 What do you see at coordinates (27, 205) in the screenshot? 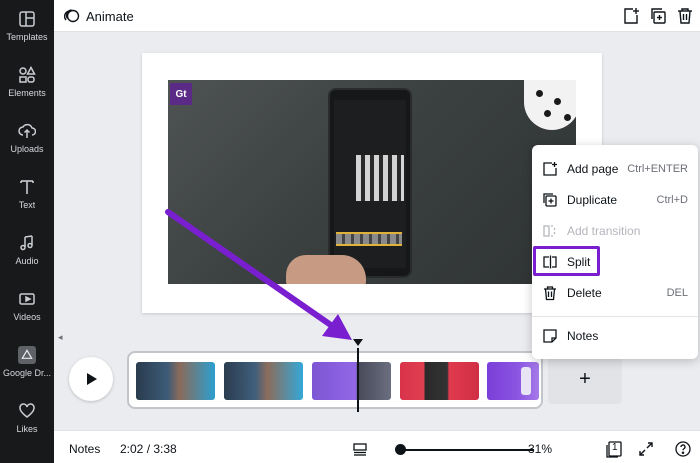
I see `sidebar-item-label: Text` at bounding box center [27, 205].